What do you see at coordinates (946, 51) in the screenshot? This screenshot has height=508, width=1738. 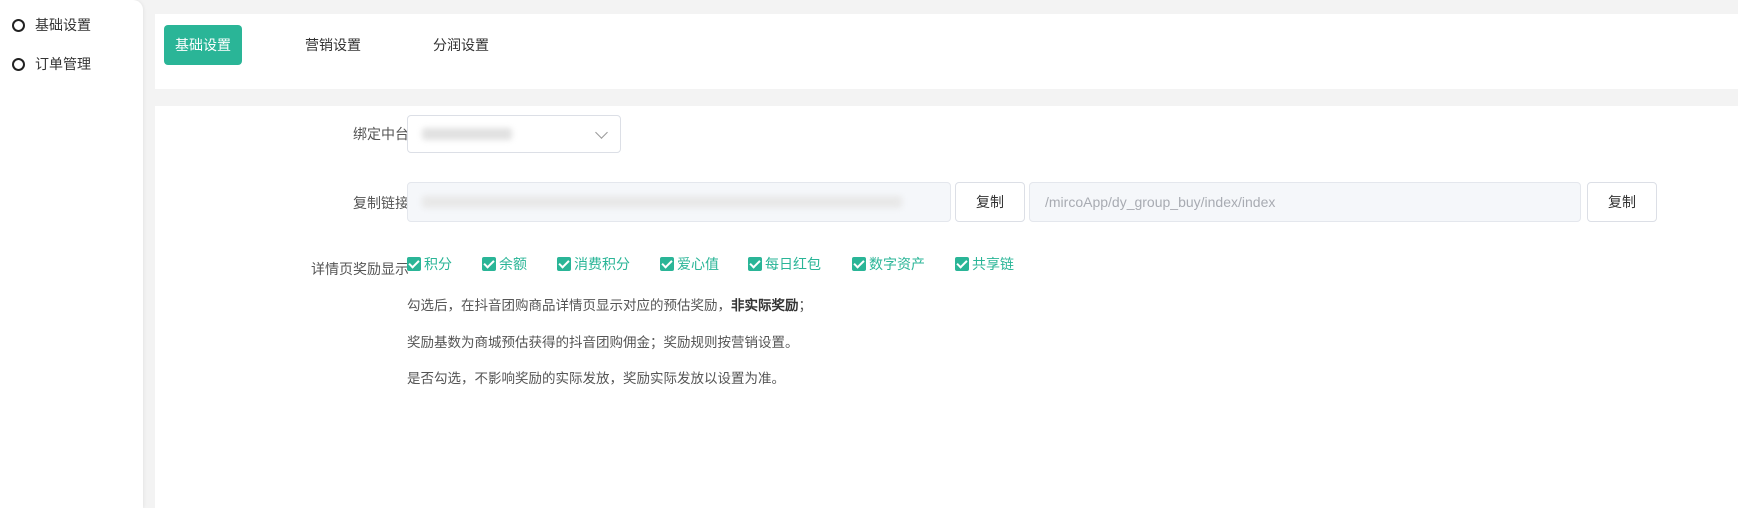 I see `tab-bar: 基础设置 营销设置 分润设置` at bounding box center [946, 51].